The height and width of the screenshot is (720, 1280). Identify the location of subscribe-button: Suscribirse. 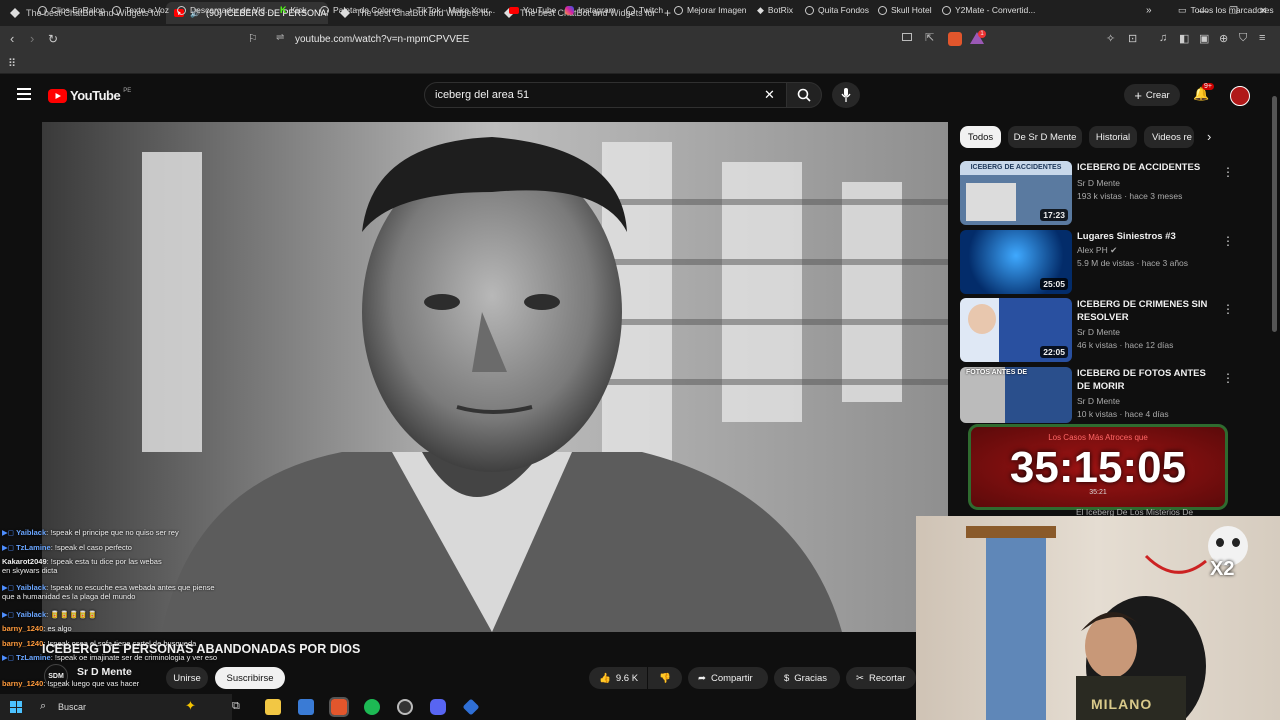
(250, 678).